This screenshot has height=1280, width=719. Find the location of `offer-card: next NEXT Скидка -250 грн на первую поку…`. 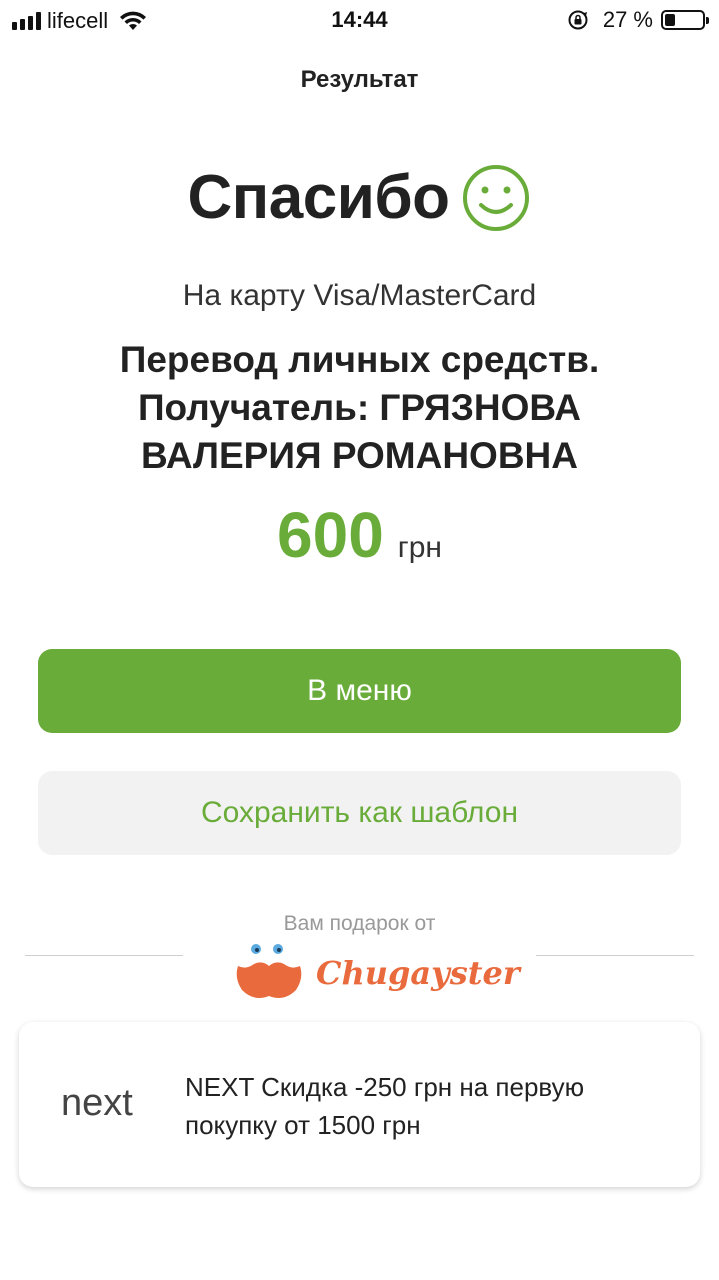

offer-card: next NEXT Скидка -250 грн на первую поку… is located at coordinates (359, 1104).